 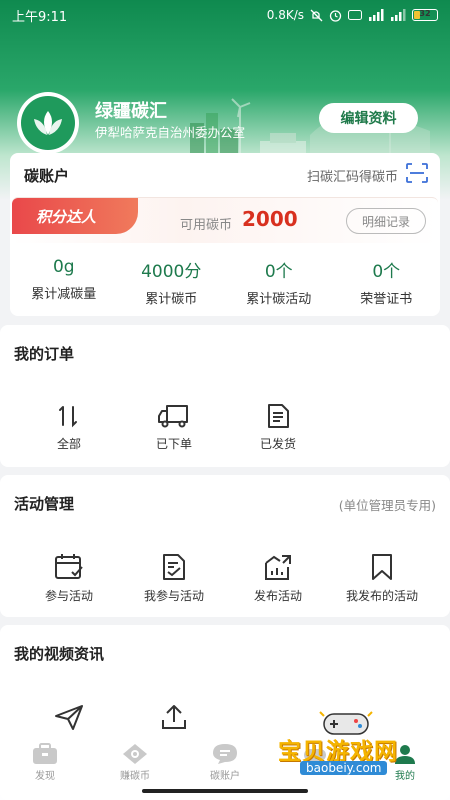 I want to click on send-icon, so click(x=69, y=717).